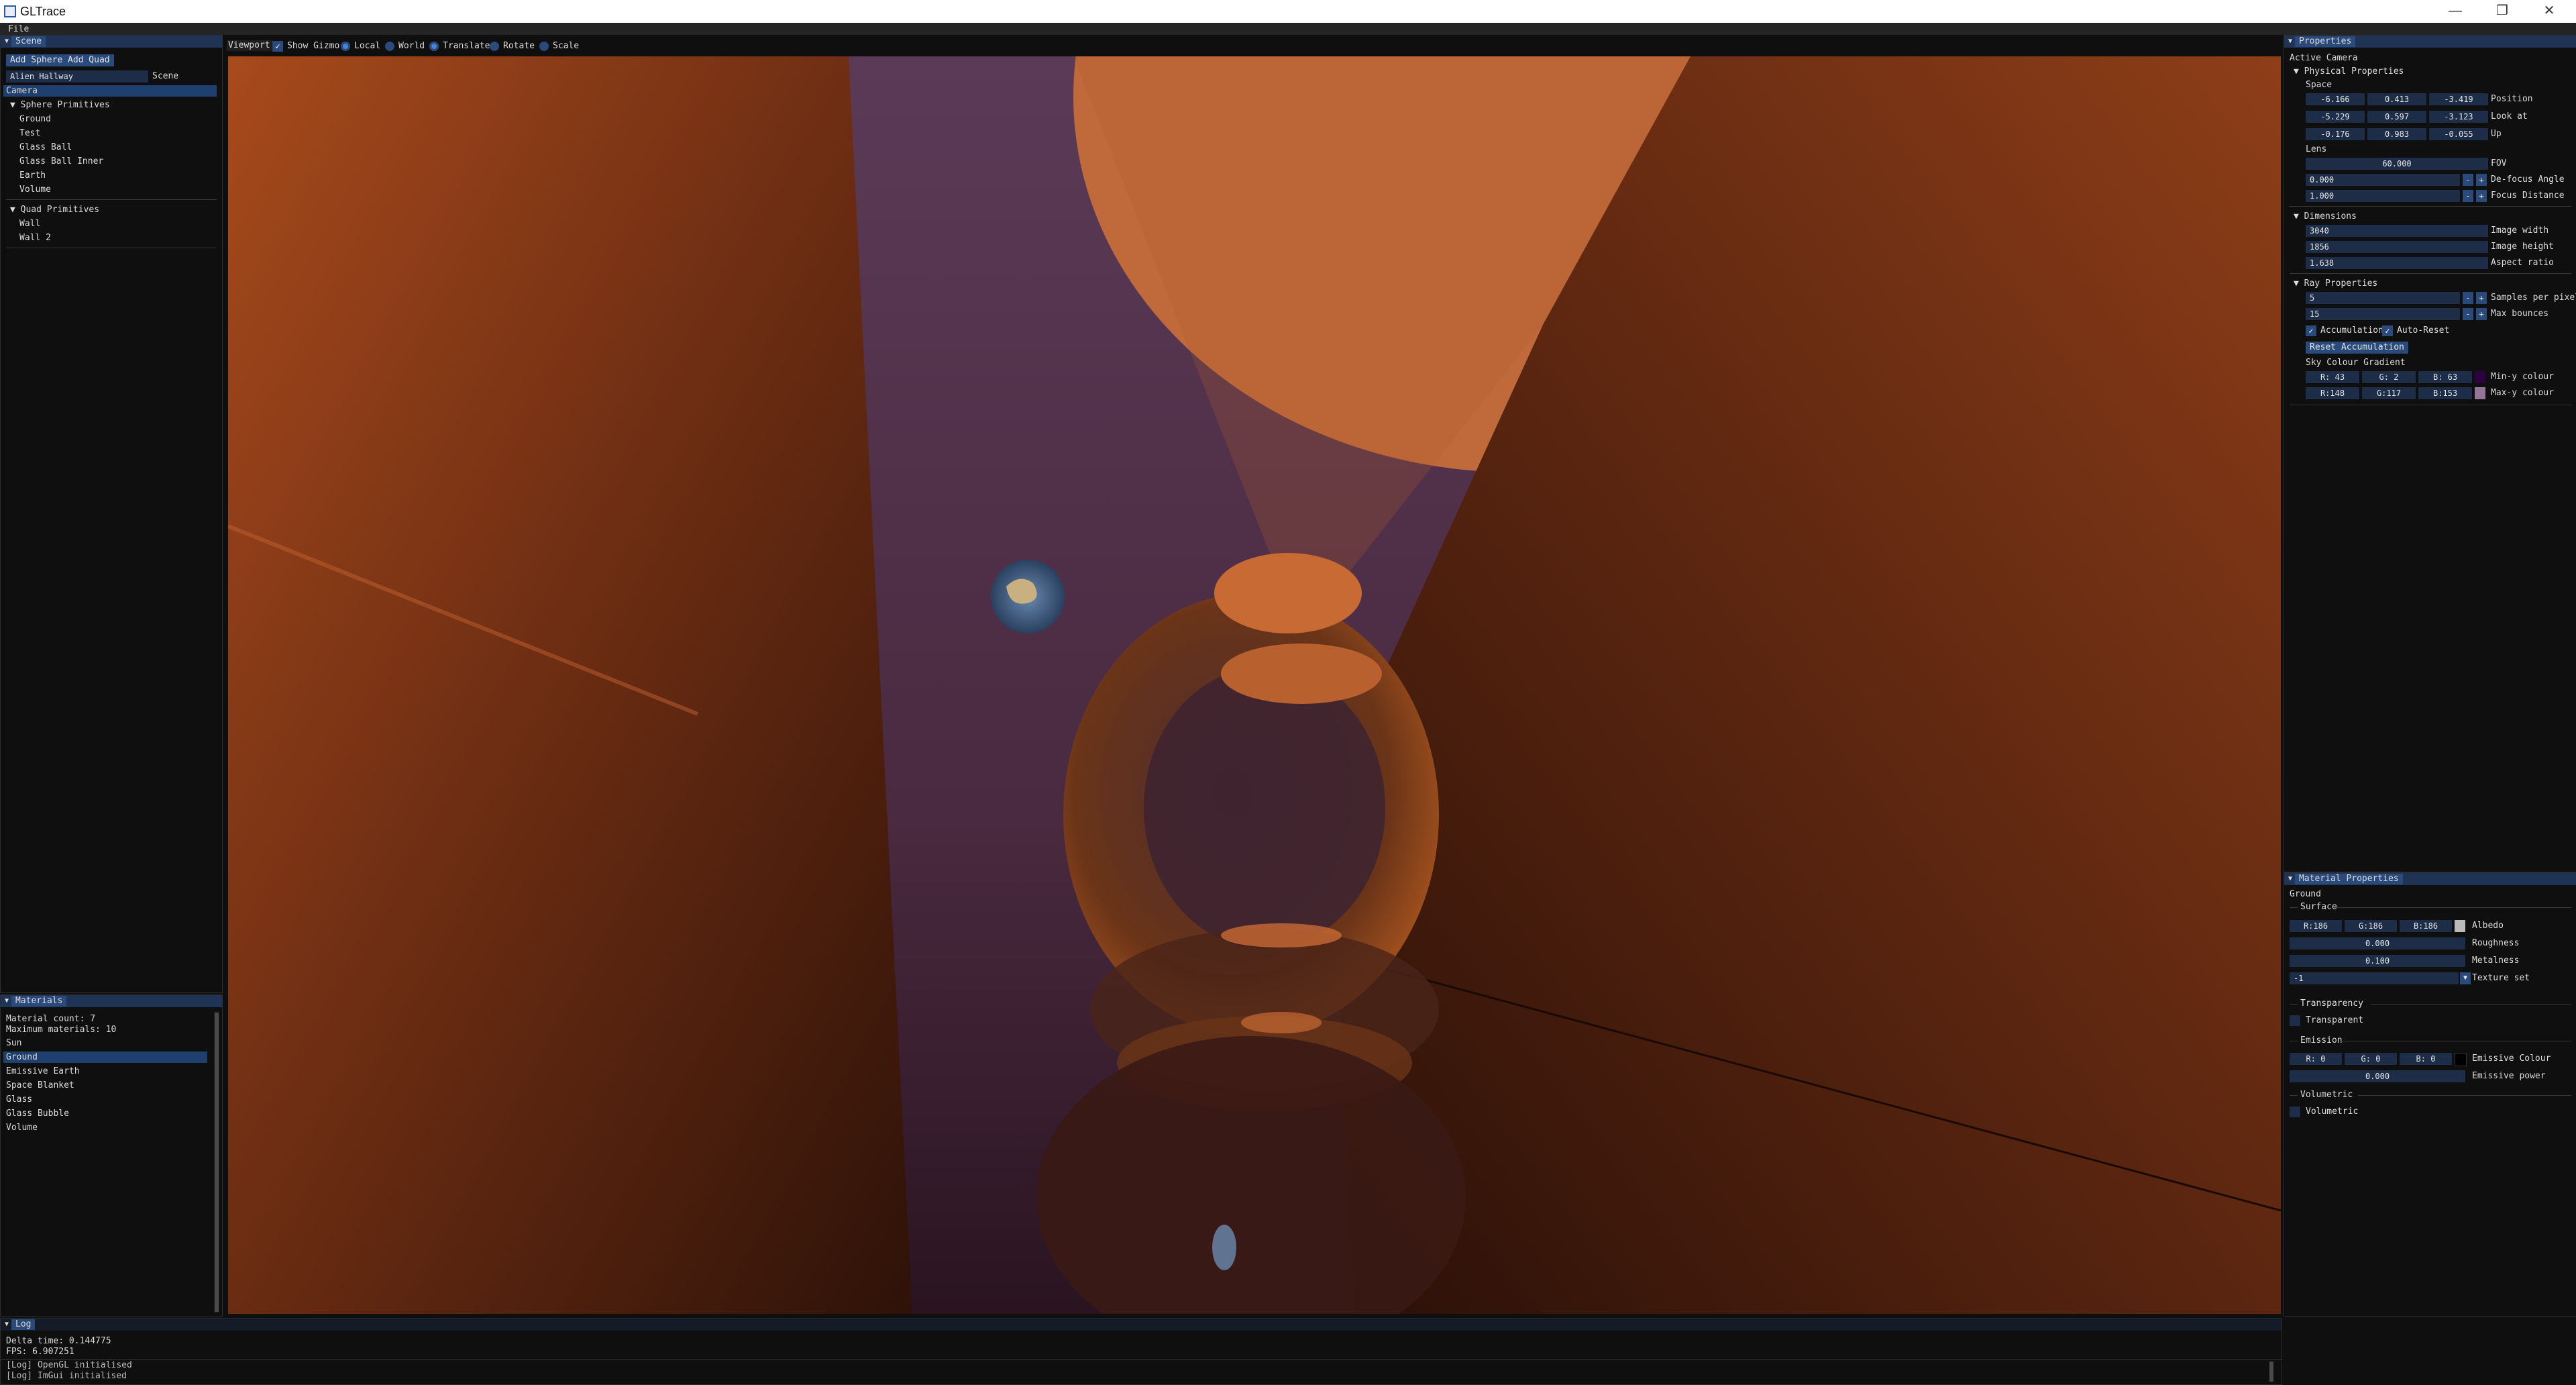  What do you see at coordinates (2480, 393) in the screenshot?
I see `max-y-color-swatch` at bounding box center [2480, 393].